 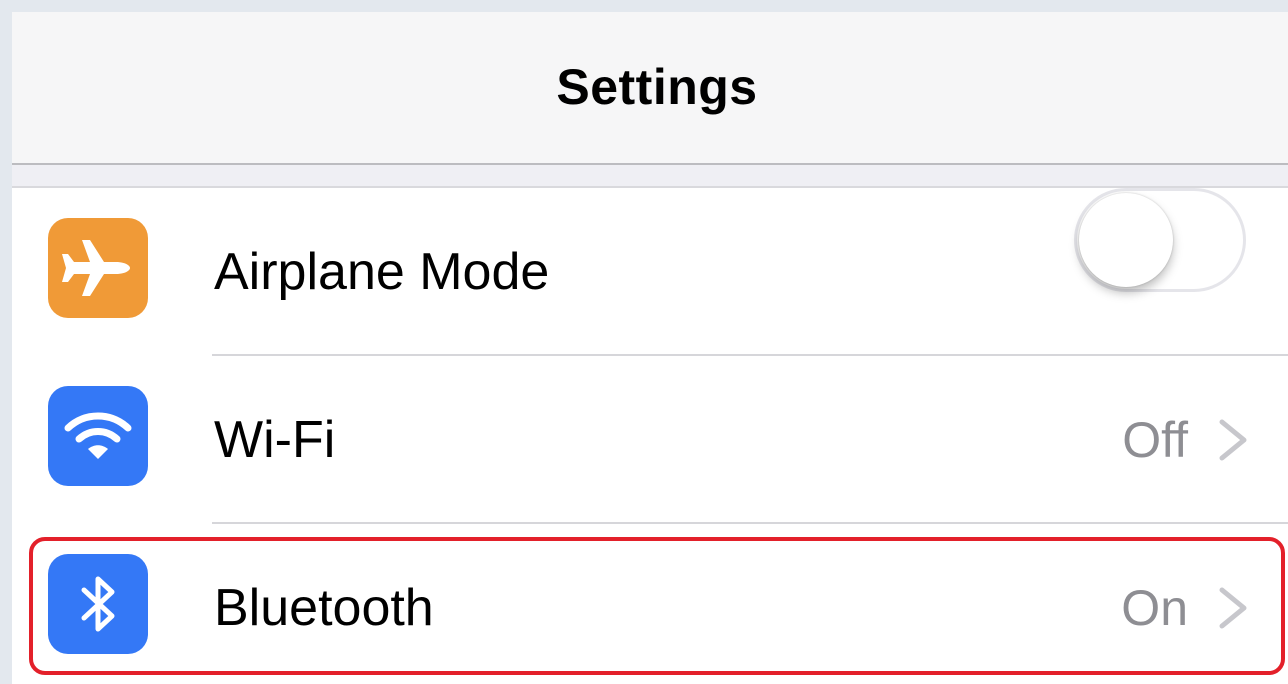 What do you see at coordinates (98, 436) in the screenshot?
I see `wifi-icon` at bounding box center [98, 436].